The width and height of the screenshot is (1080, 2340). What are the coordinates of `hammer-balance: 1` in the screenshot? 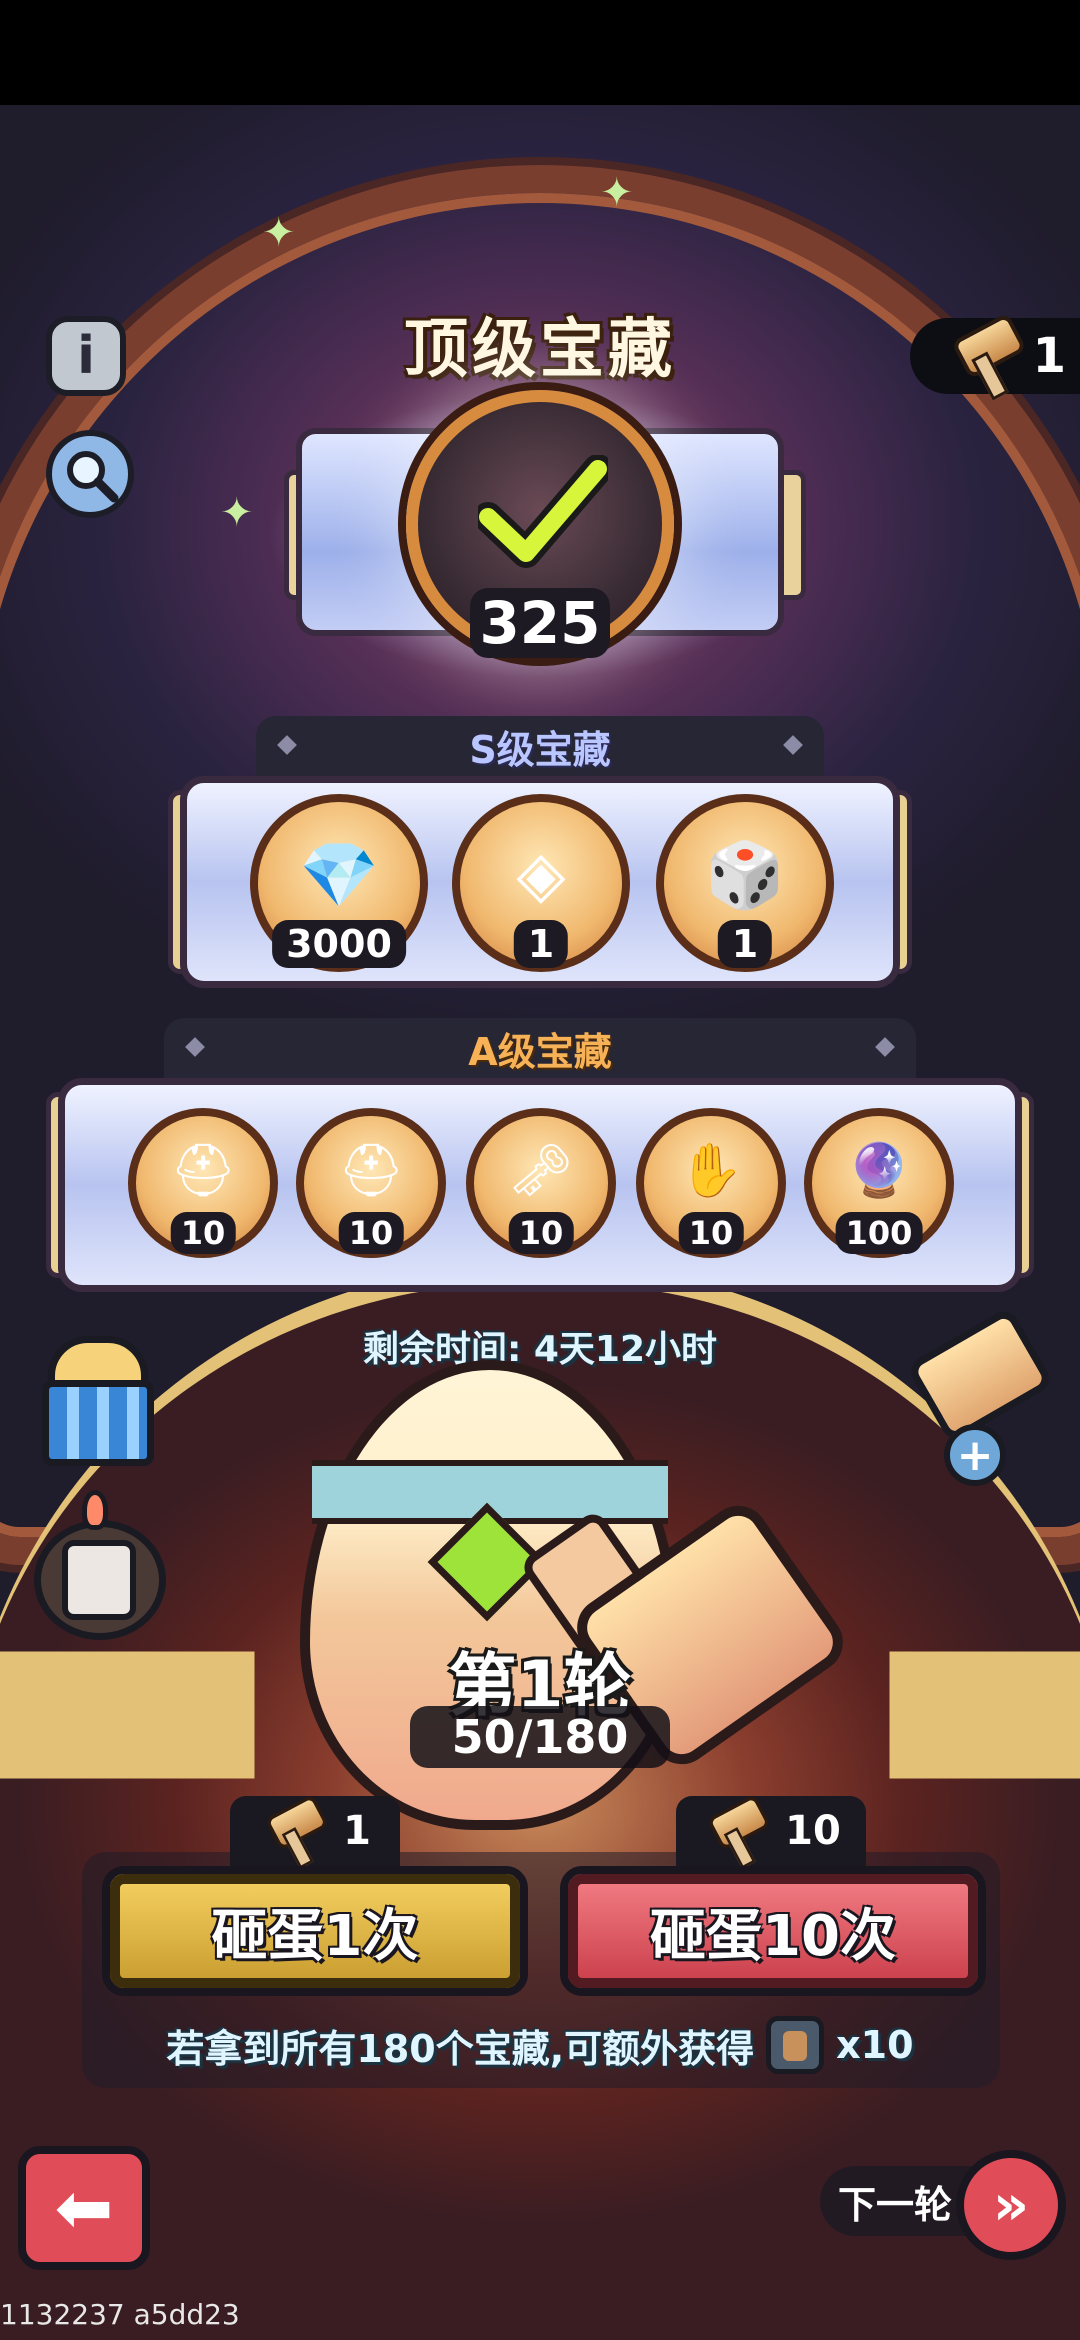 It's located at (995, 356).